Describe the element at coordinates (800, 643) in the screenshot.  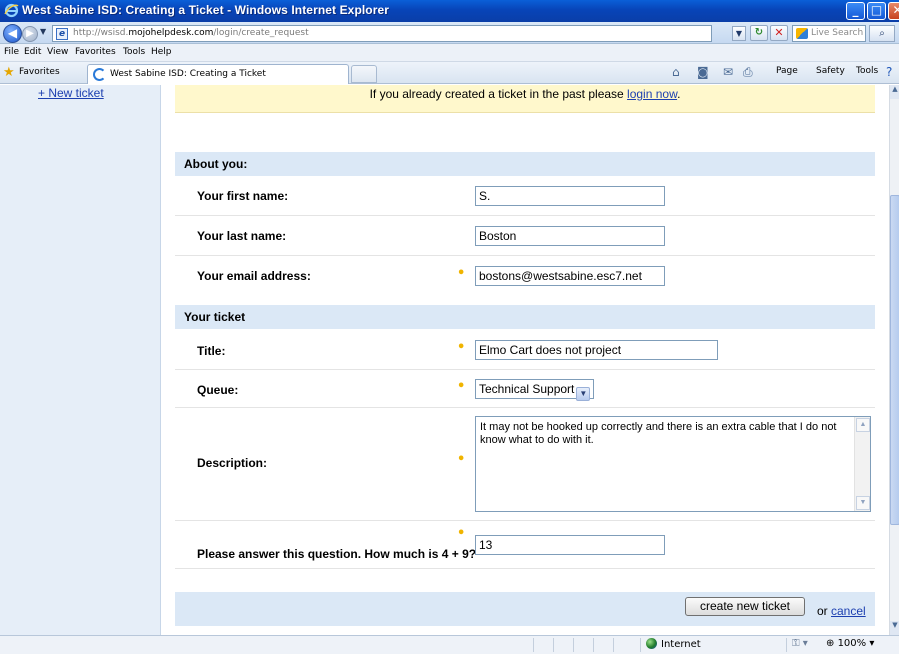
I see `protected-mode-icon: ⚿ ▾` at that location.